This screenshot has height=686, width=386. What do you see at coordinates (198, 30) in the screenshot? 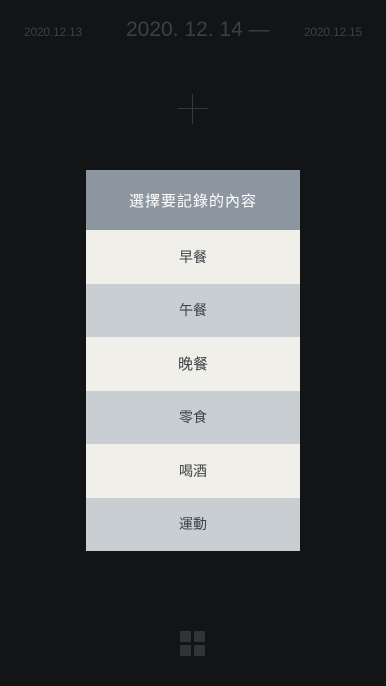
I see `current-date: 2020. 12. 14 —` at bounding box center [198, 30].